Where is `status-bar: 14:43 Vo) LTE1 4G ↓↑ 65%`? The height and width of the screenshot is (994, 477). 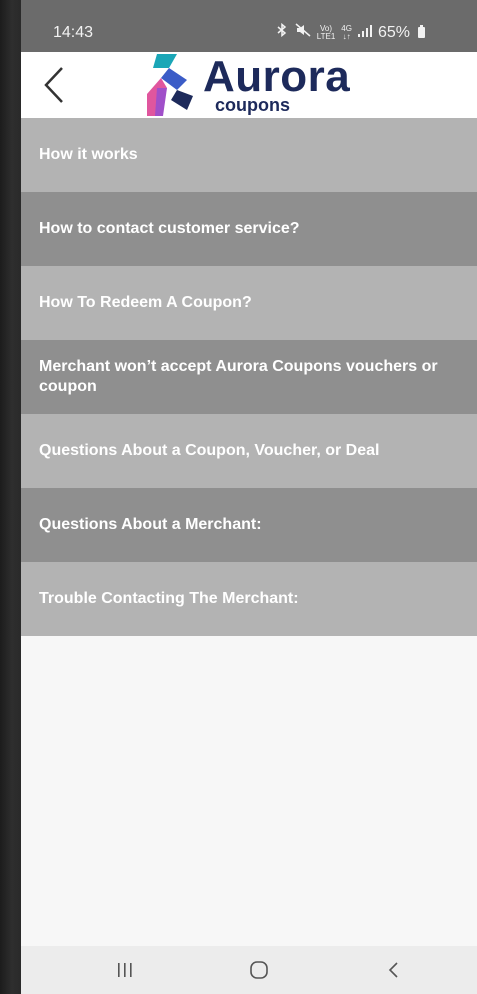 status-bar: 14:43 Vo) LTE1 4G ↓↑ 65% is located at coordinates (249, 26).